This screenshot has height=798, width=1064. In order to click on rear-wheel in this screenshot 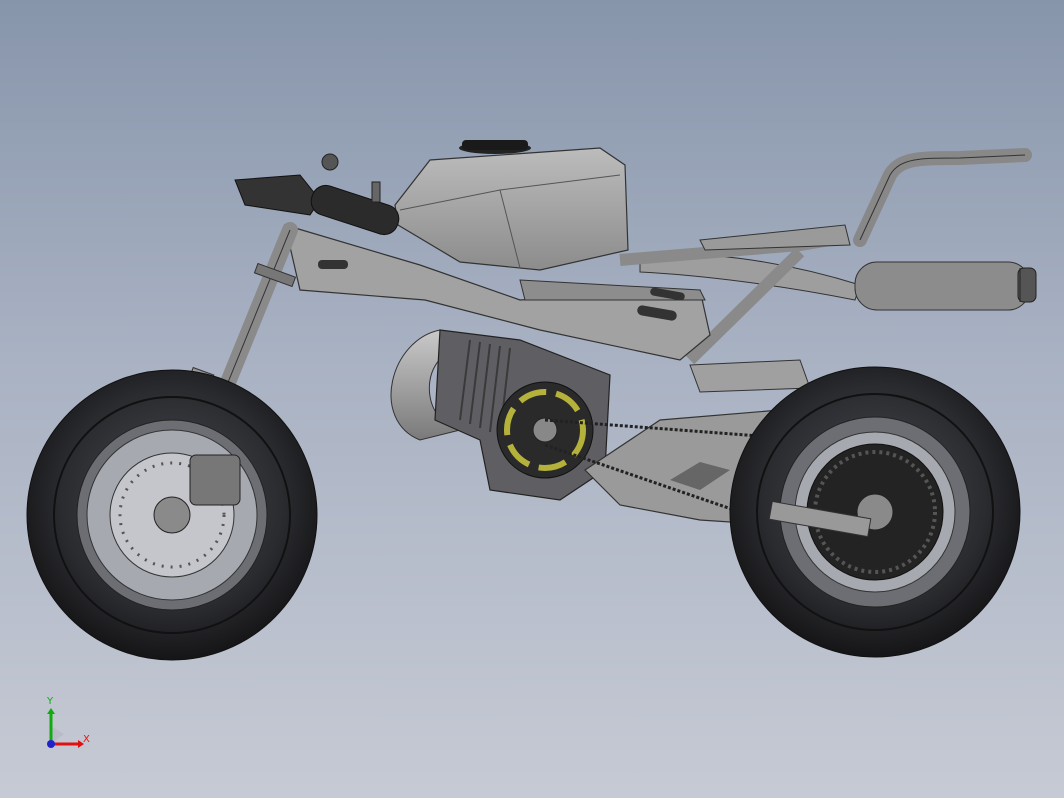, I will do `click(875, 512)`.